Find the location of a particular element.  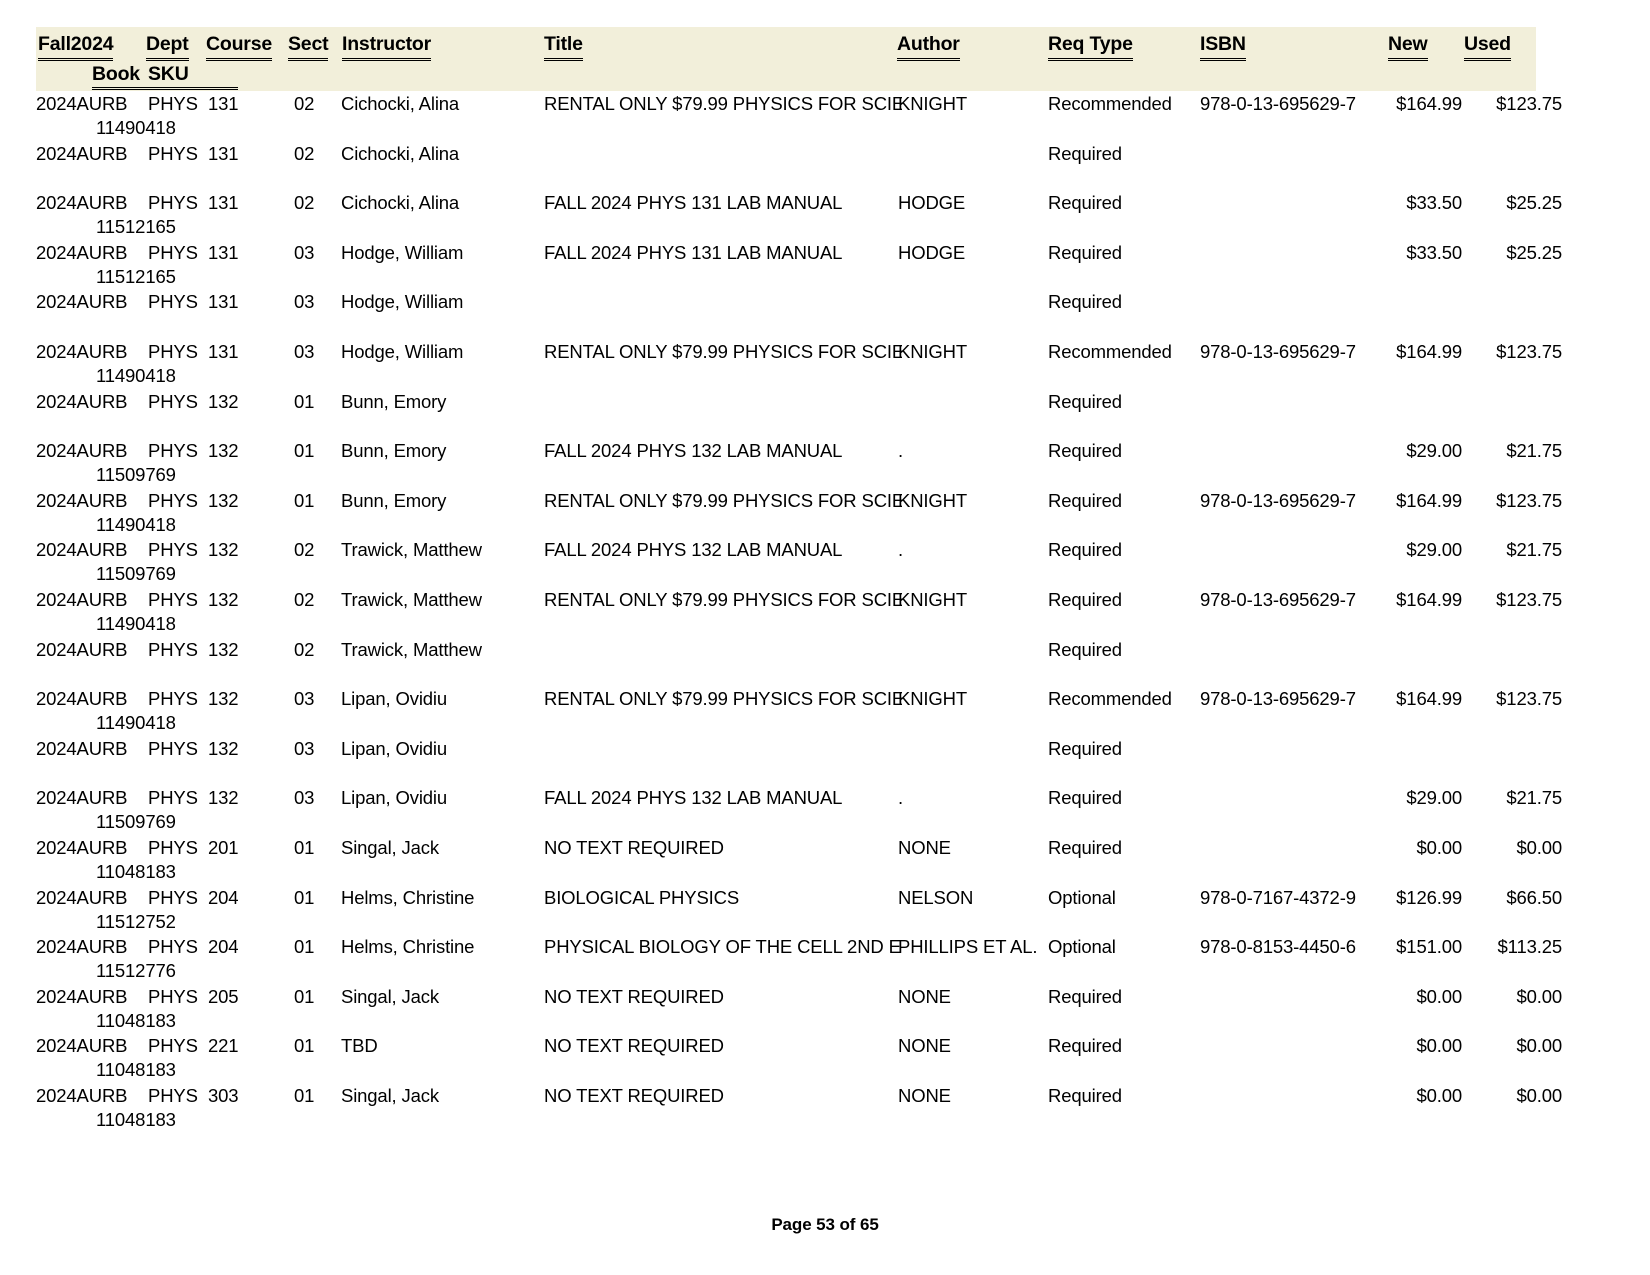

cell-title: FALL 2024 PHYS 132 LAB MANUAL is located at coordinates (693, 798).